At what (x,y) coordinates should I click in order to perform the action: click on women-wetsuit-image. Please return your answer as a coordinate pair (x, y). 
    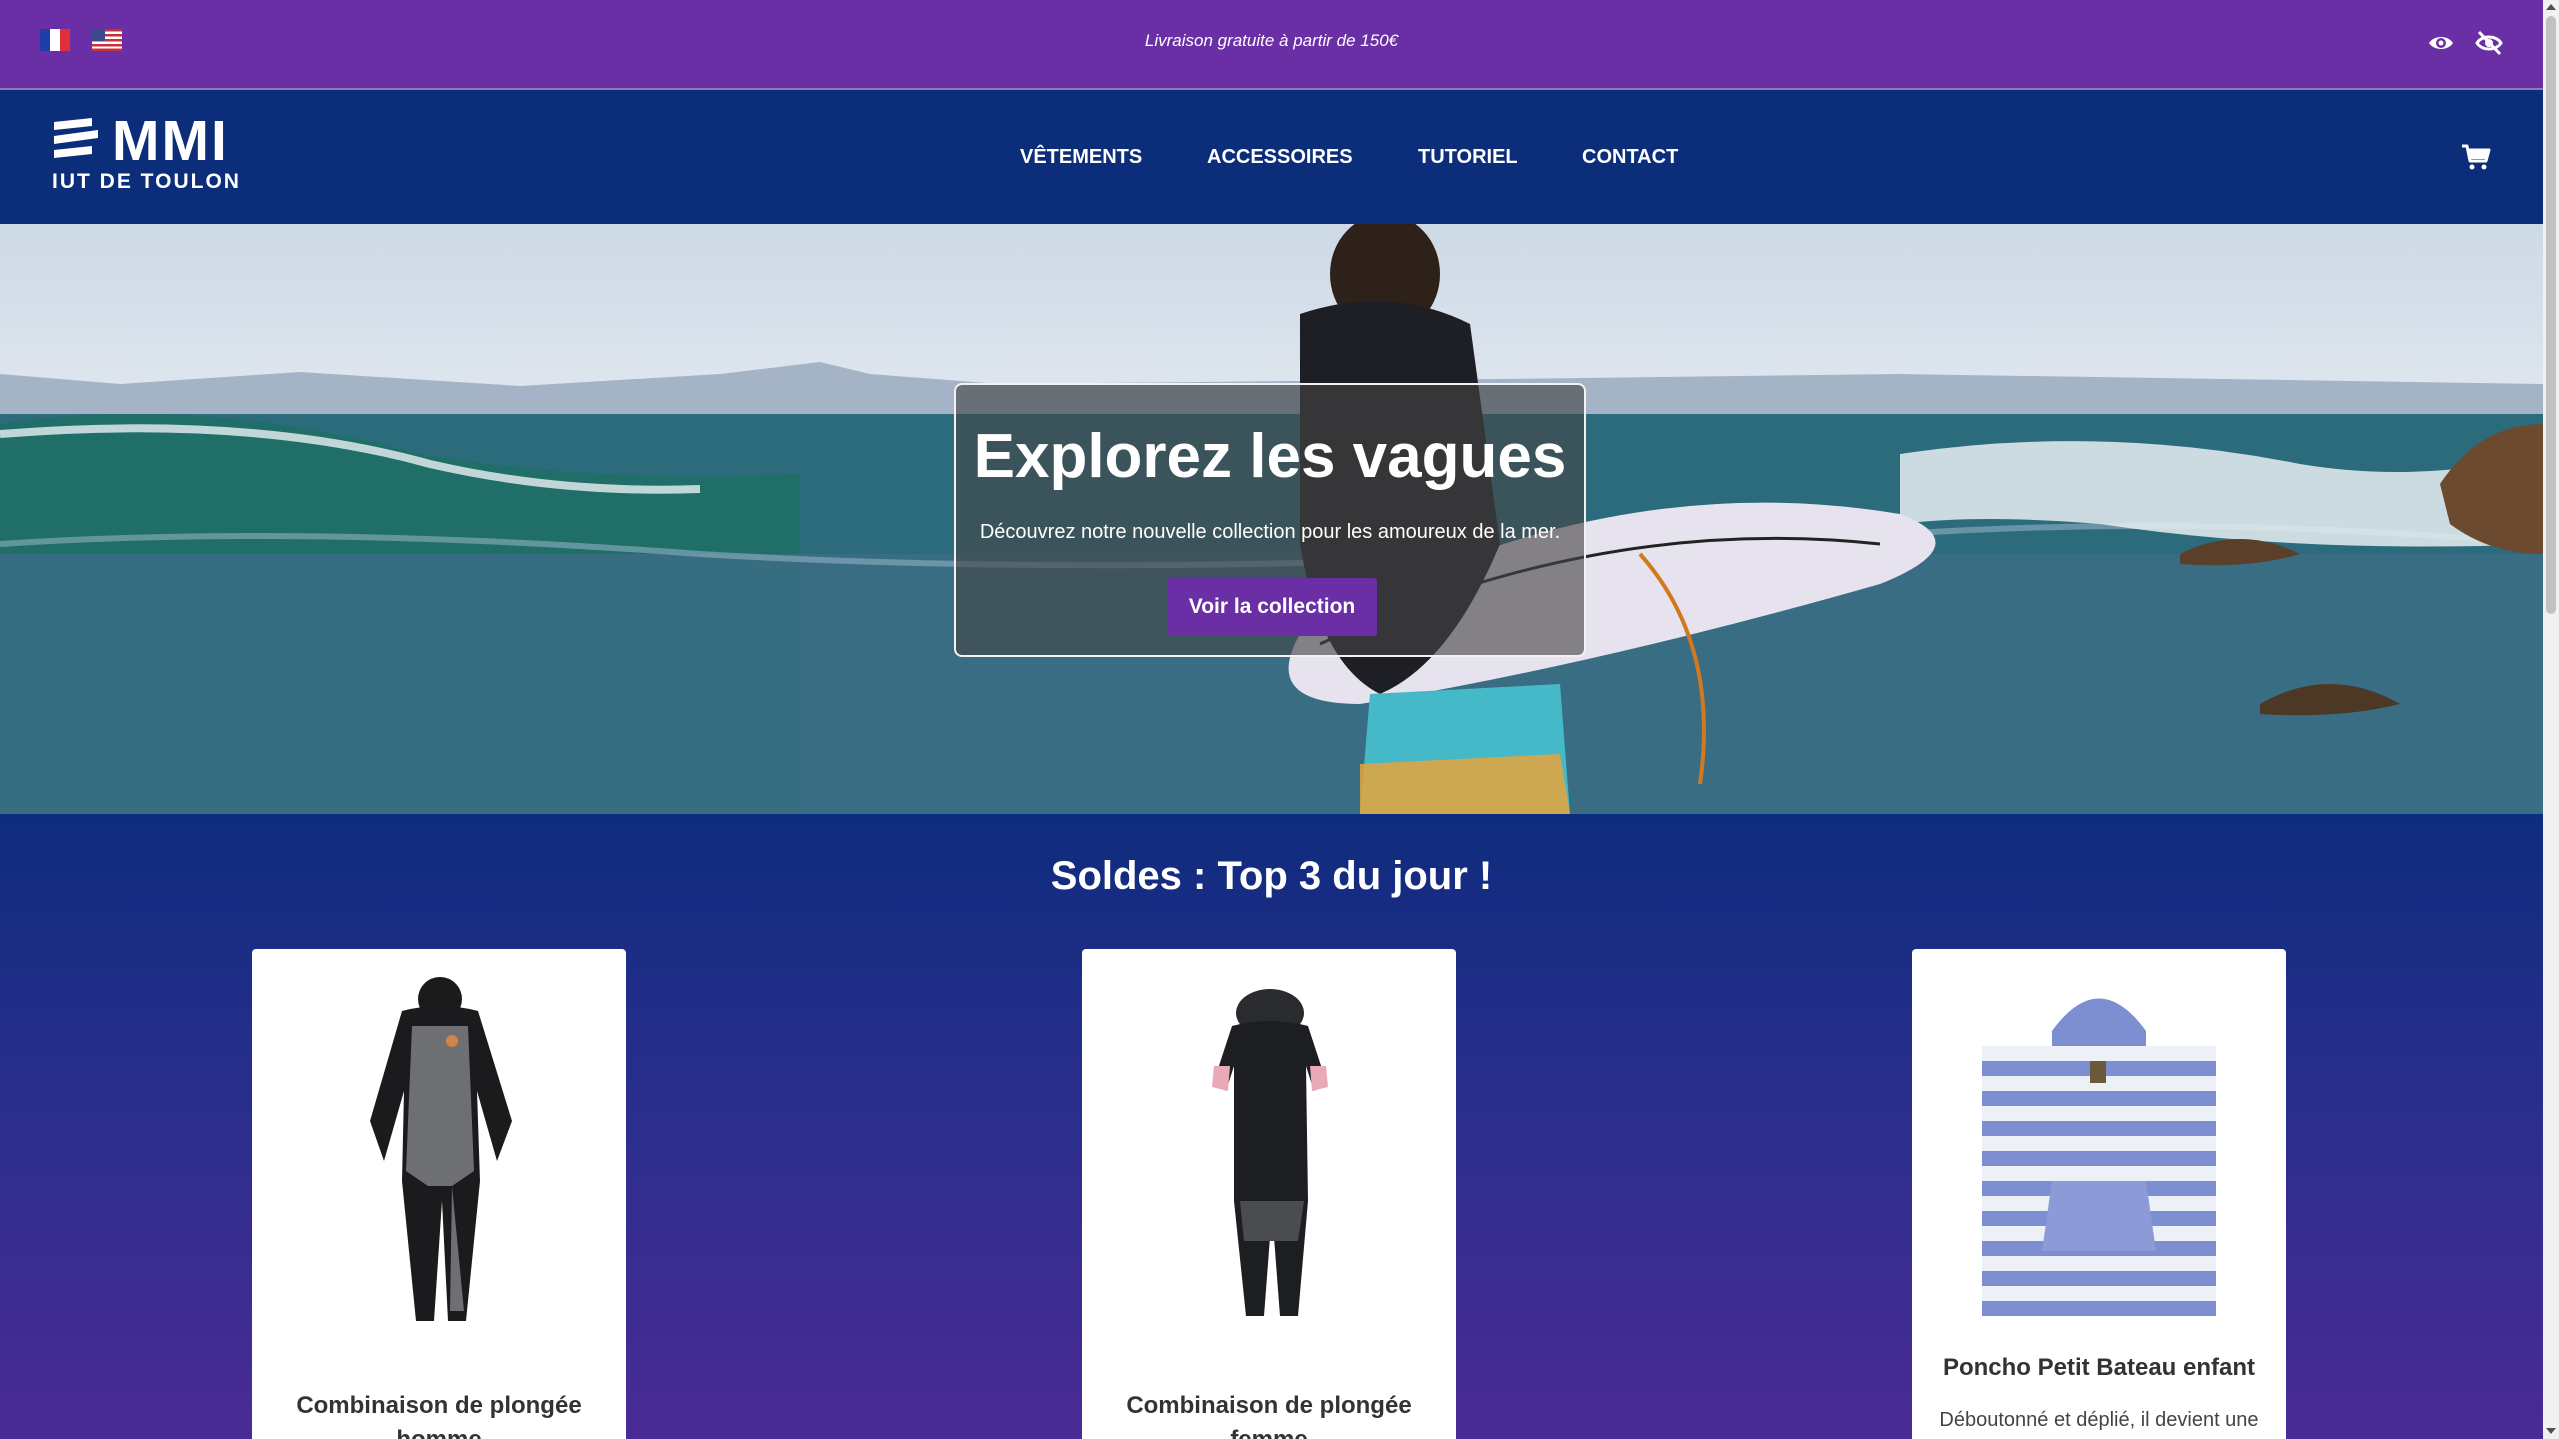
    Looking at the image, I should click on (1270, 1152).